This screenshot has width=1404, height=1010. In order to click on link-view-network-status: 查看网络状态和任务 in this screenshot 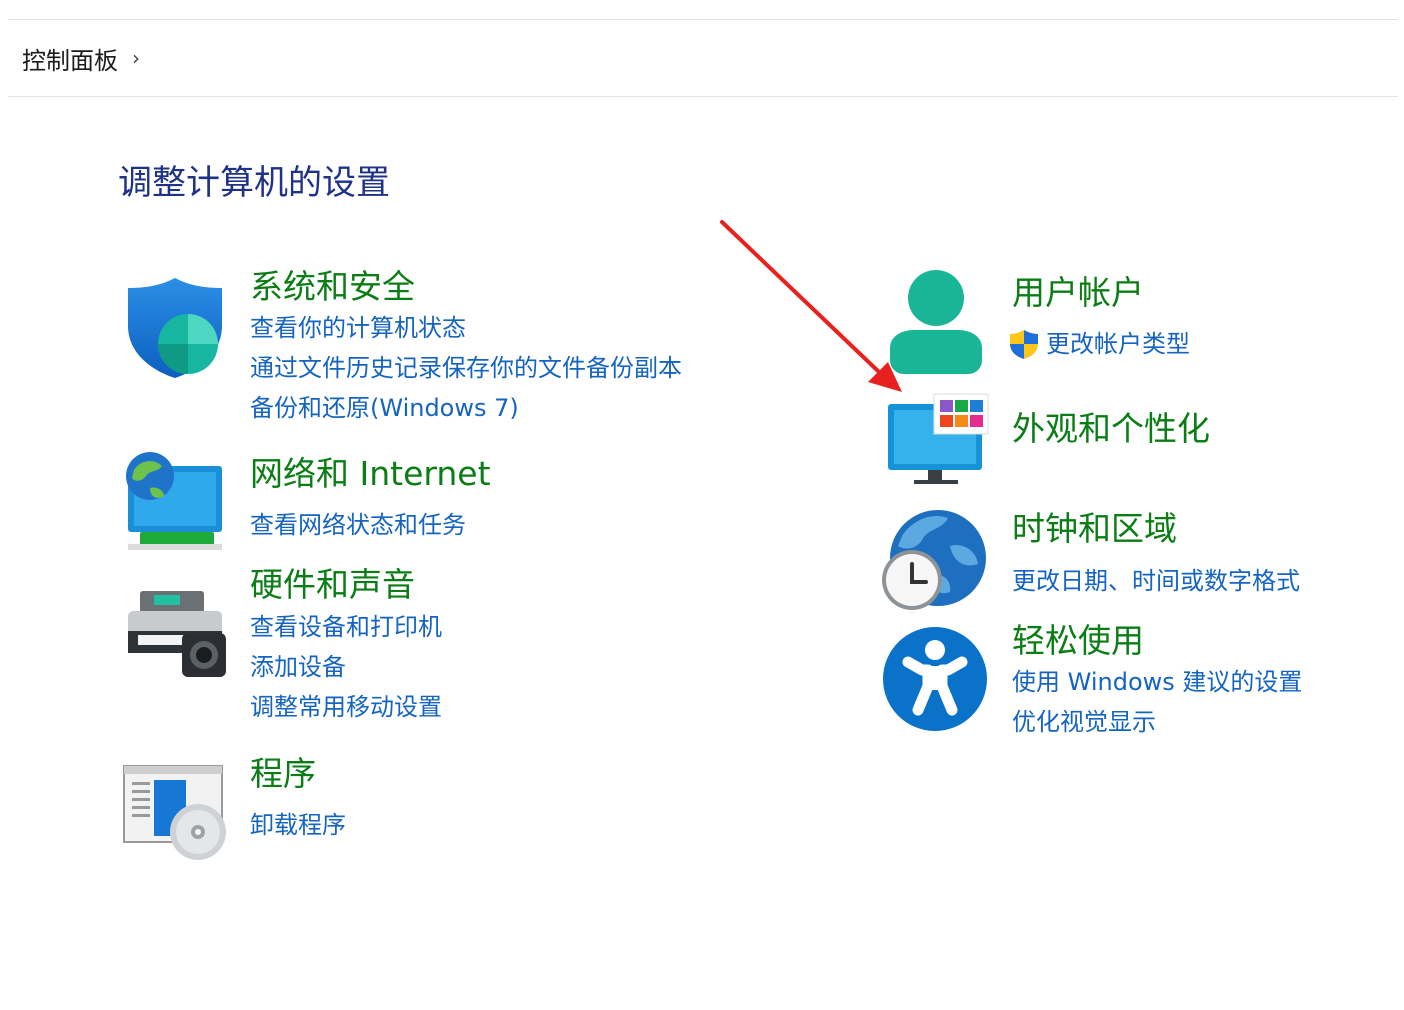, I will do `click(358, 525)`.